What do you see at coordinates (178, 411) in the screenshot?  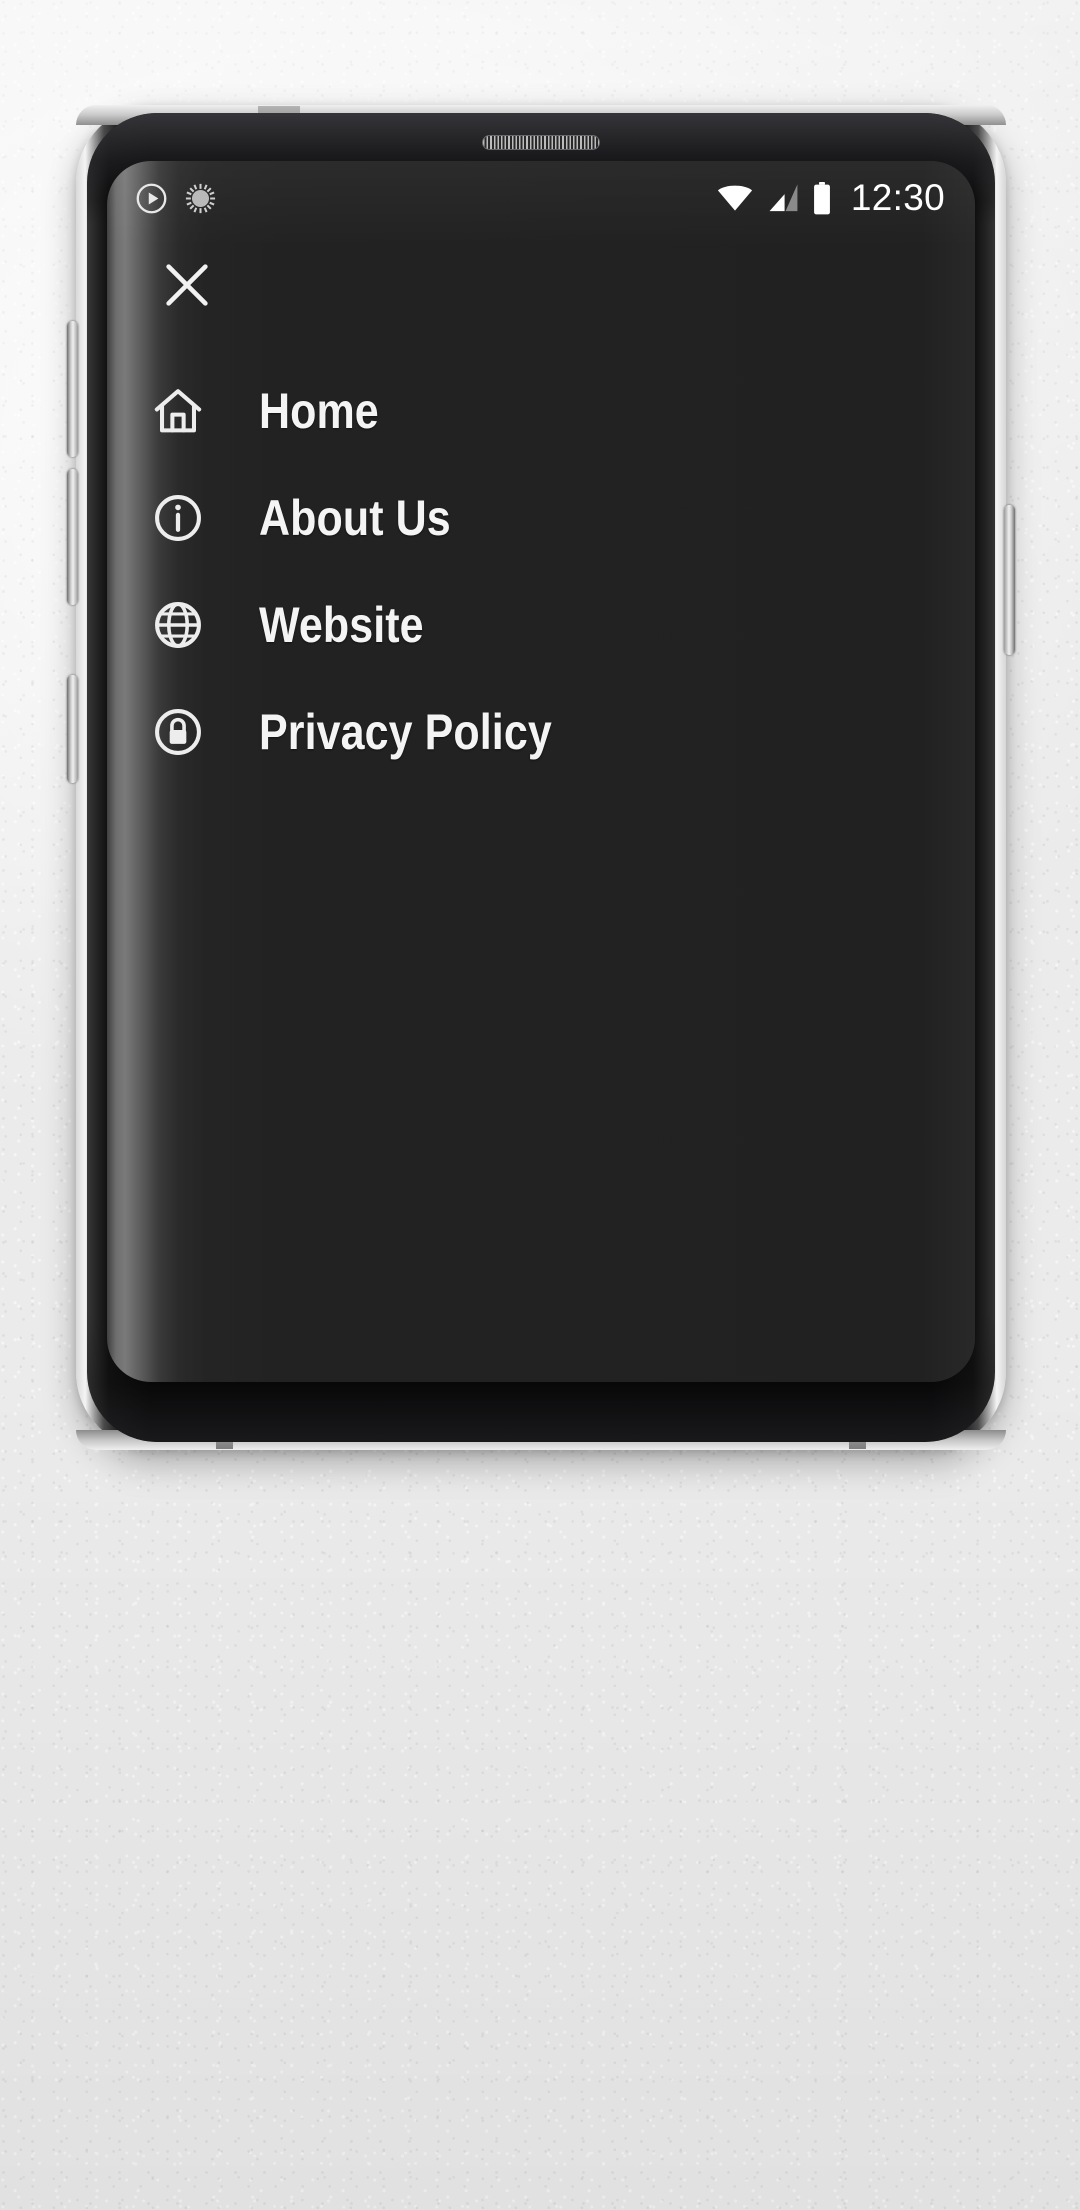 I see `home-icon` at bounding box center [178, 411].